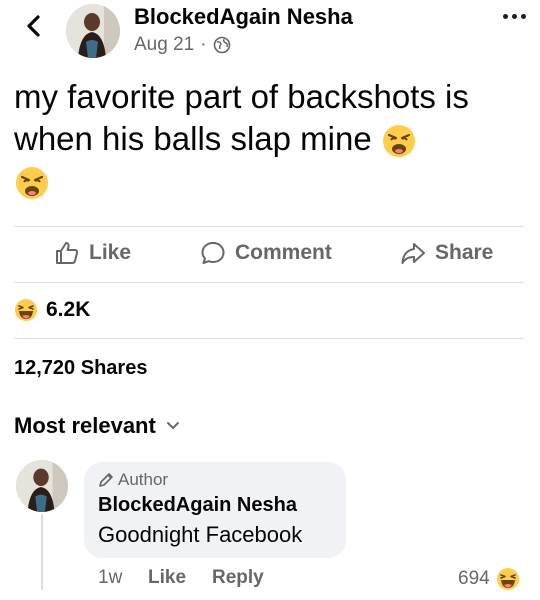  Describe the element at coordinates (80, 368) in the screenshot. I see `share-count: 12,720 Shares` at that location.